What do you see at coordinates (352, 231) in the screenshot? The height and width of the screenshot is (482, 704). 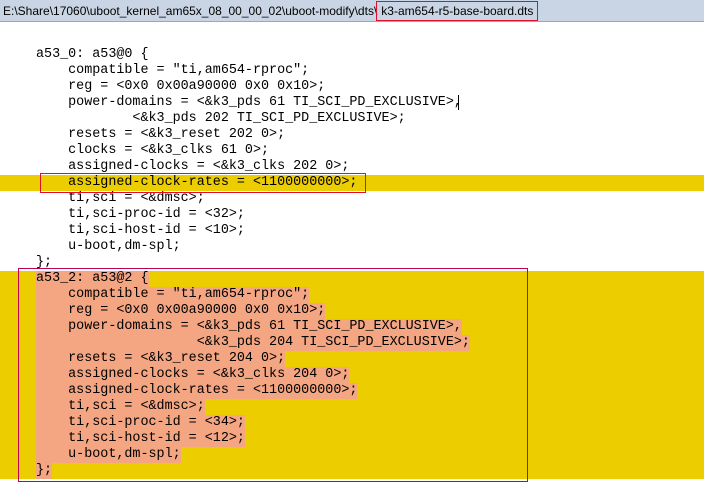 I see `code-line: ti,sci-host-id = <10>;` at bounding box center [352, 231].